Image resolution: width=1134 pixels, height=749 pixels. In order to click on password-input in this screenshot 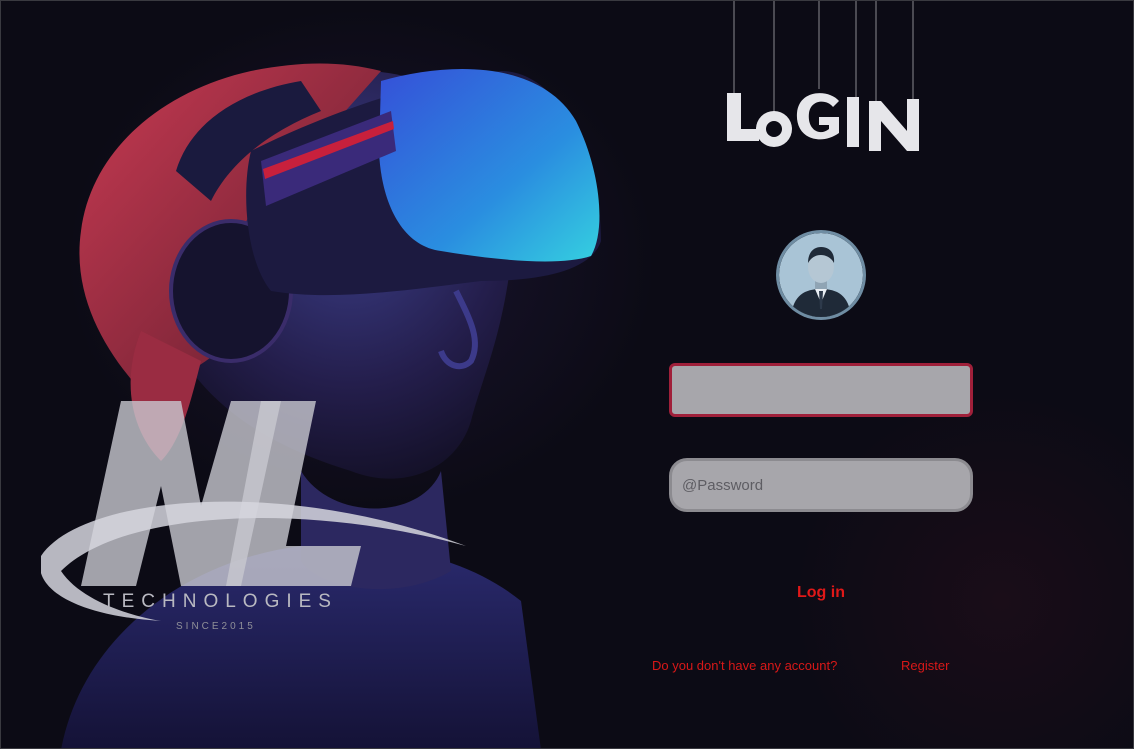, I will do `click(821, 485)`.